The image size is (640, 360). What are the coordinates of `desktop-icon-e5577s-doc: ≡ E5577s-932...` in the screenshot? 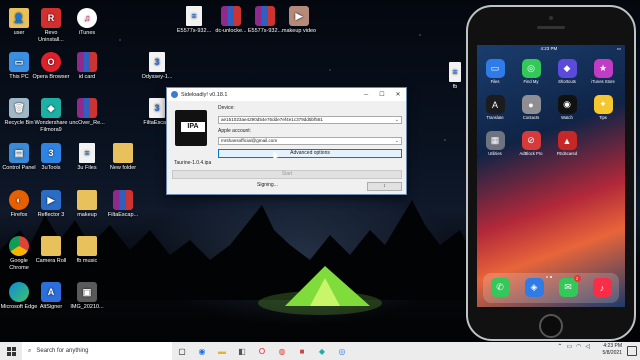 It's located at (194, 20).